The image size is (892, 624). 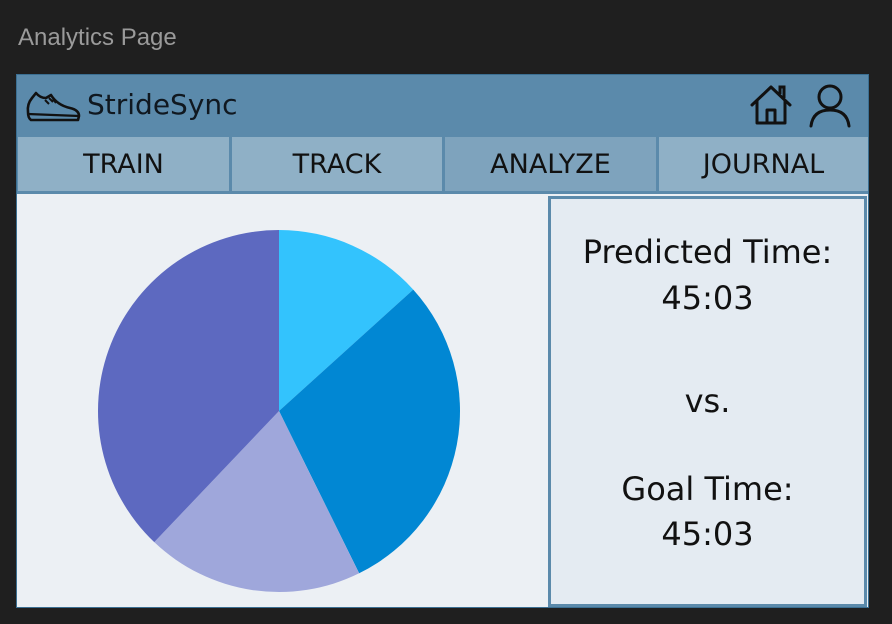 I want to click on goal-time-label: Goal Time:, so click(x=707, y=489).